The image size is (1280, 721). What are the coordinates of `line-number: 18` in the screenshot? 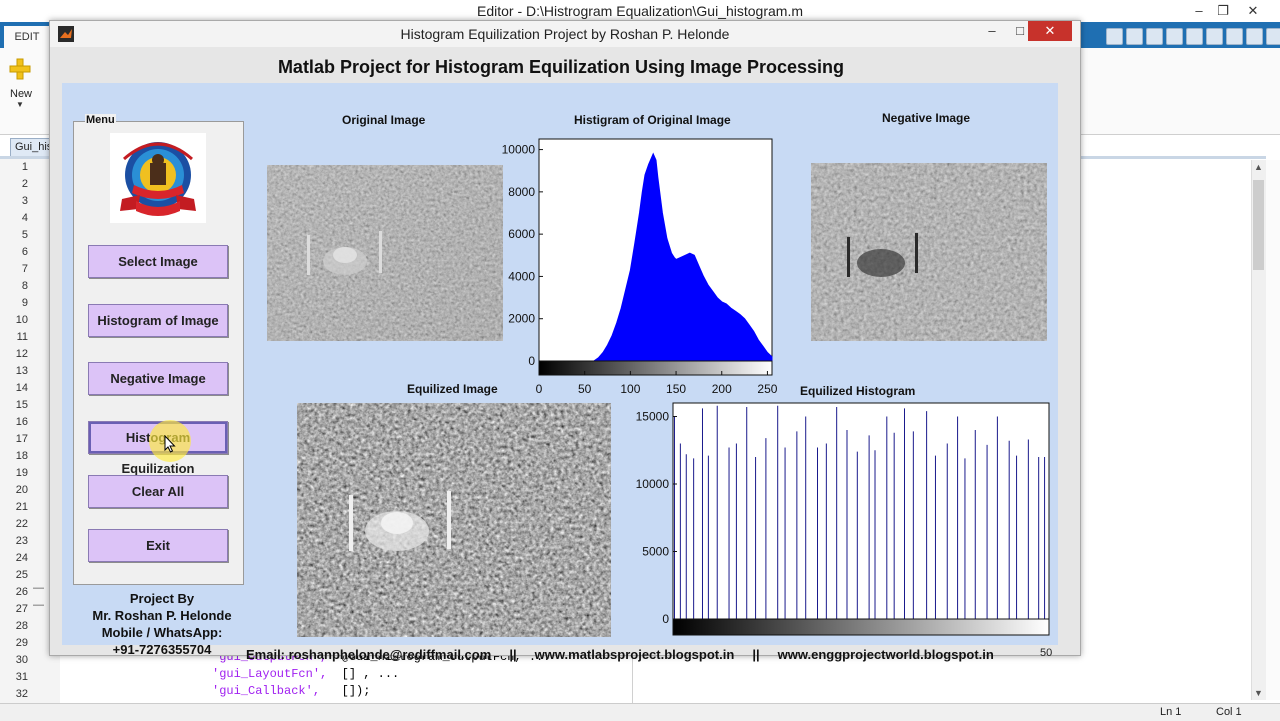 It's located at (21, 456).